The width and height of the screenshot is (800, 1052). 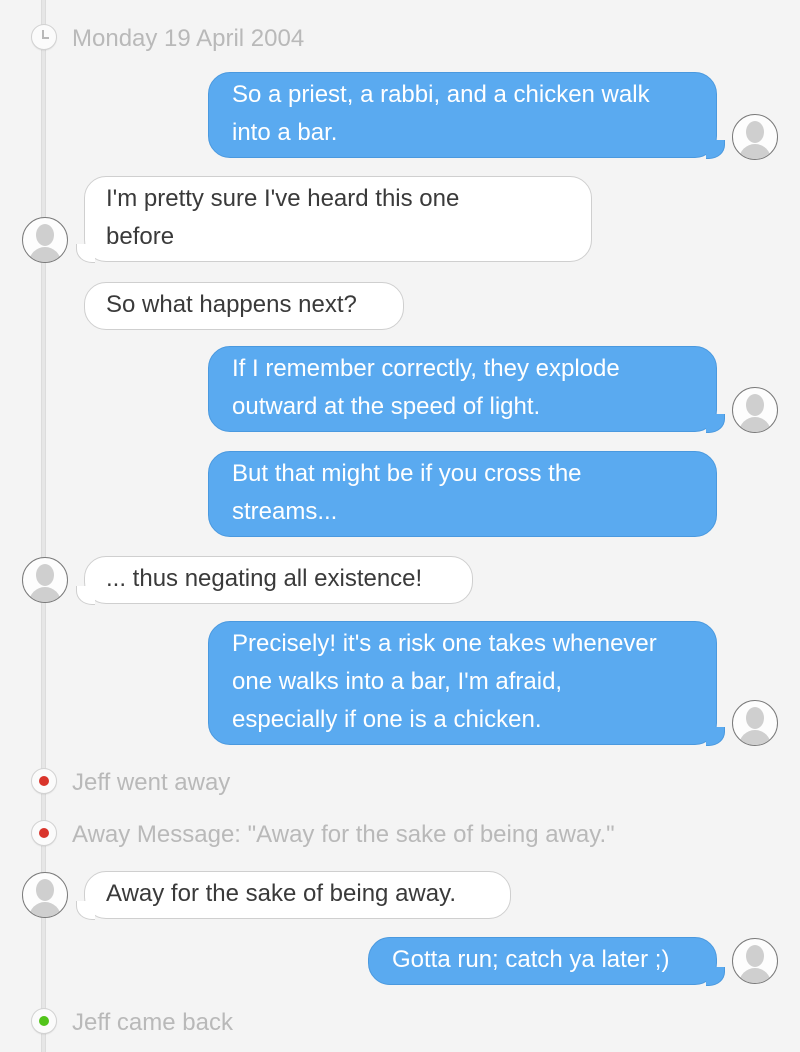 What do you see at coordinates (281, 893) in the screenshot?
I see `message-line: Away for the sake of being away.` at bounding box center [281, 893].